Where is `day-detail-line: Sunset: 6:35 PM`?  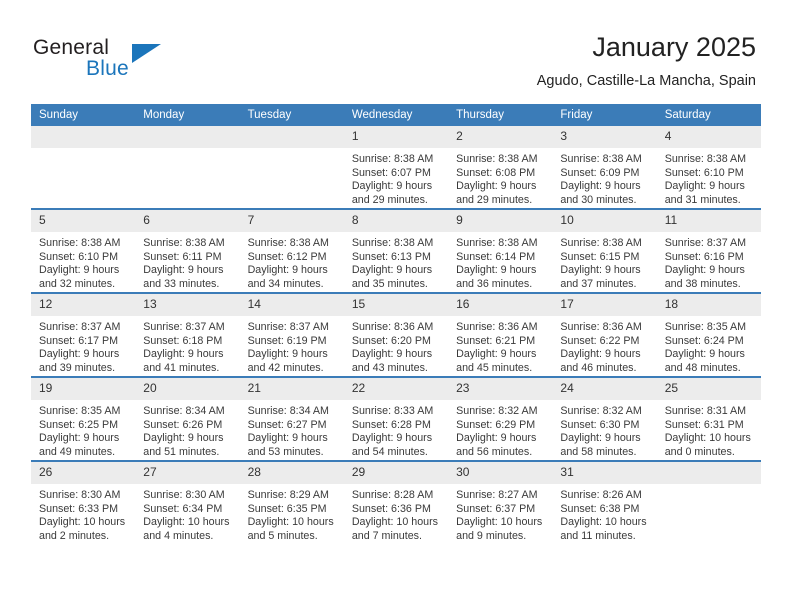
day-detail-line: Sunset: 6:35 PM is located at coordinates (287, 508).